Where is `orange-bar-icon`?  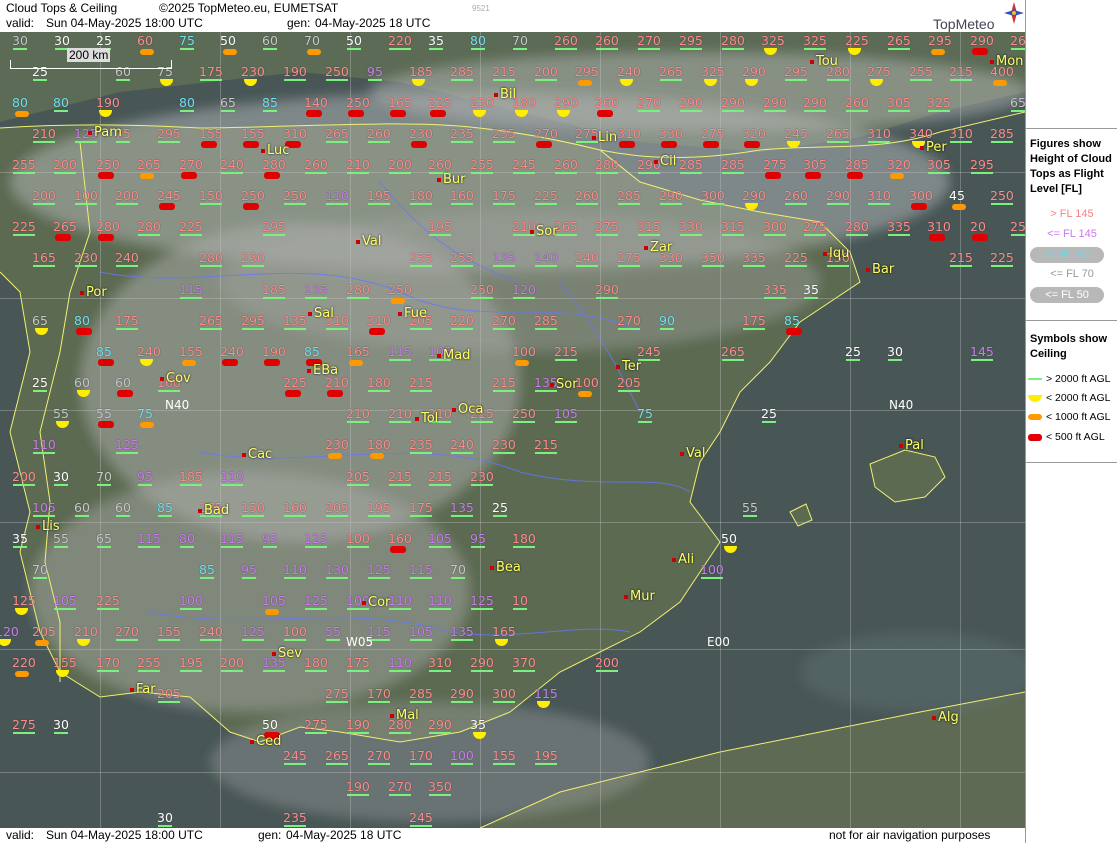 orange-bar-icon is located at coordinates (1035, 417).